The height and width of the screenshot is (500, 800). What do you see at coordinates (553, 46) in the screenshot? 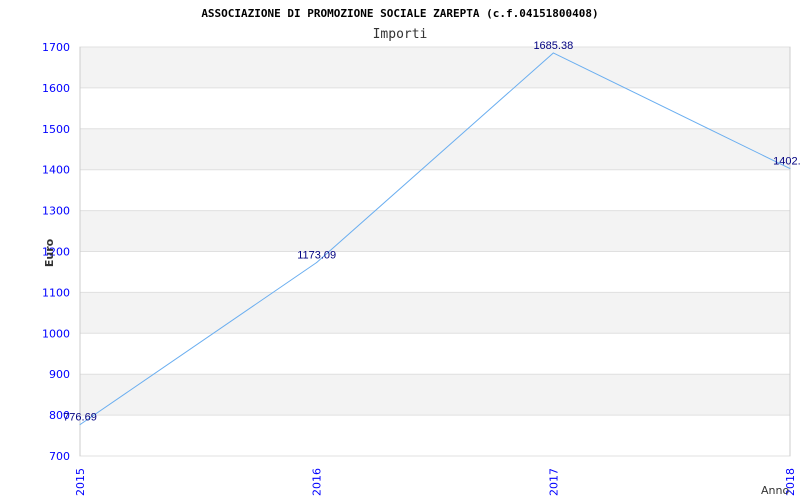
I see `data-label: 1685.38` at bounding box center [553, 46].